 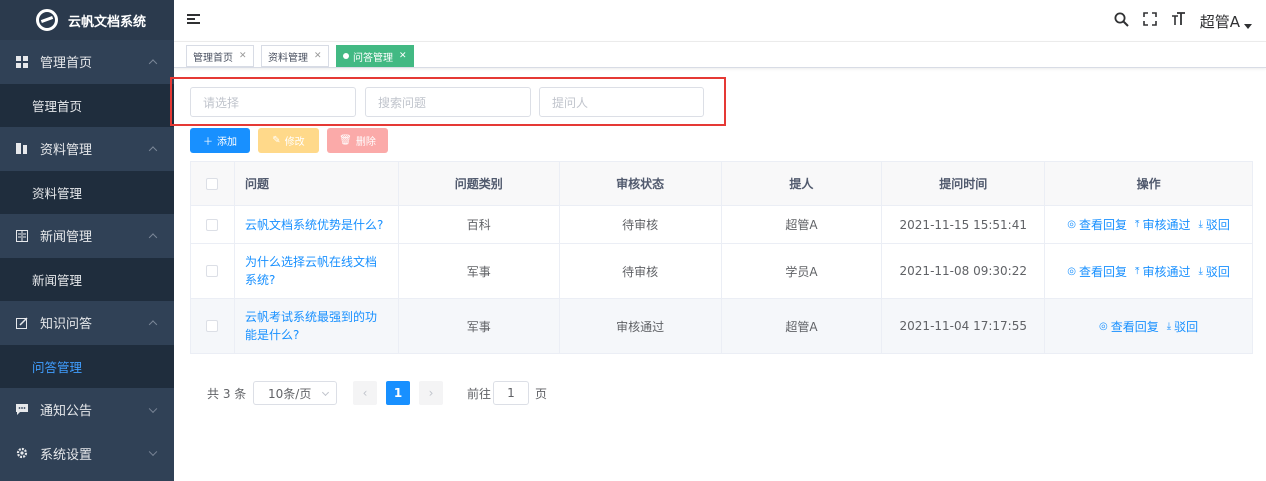 I want to click on menu-label: 资料管理, so click(x=66, y=151).